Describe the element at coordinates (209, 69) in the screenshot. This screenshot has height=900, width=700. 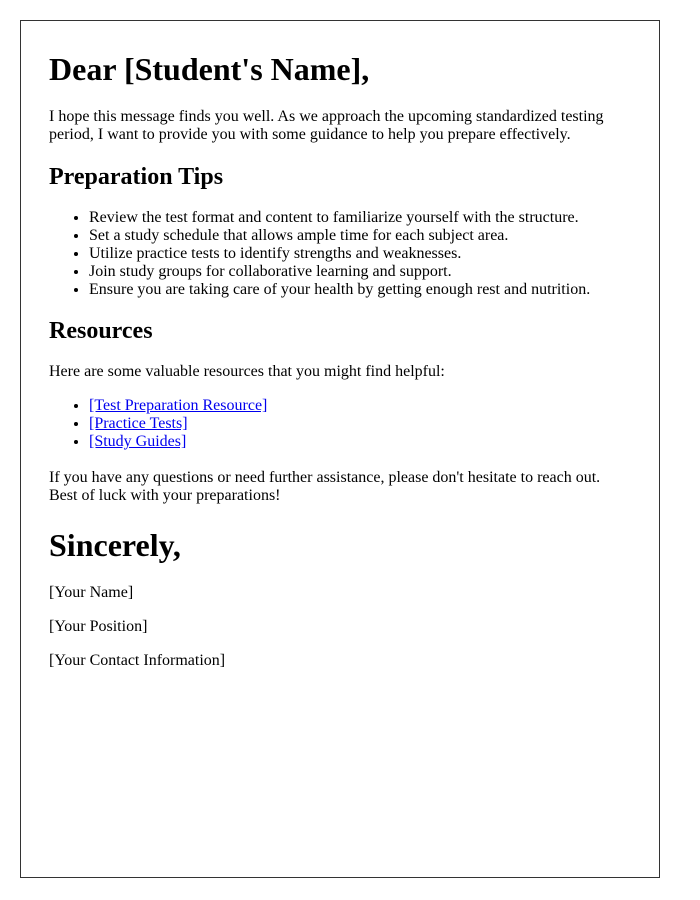
I see `greeting-heading: Dear [Student's Name],` at that location.